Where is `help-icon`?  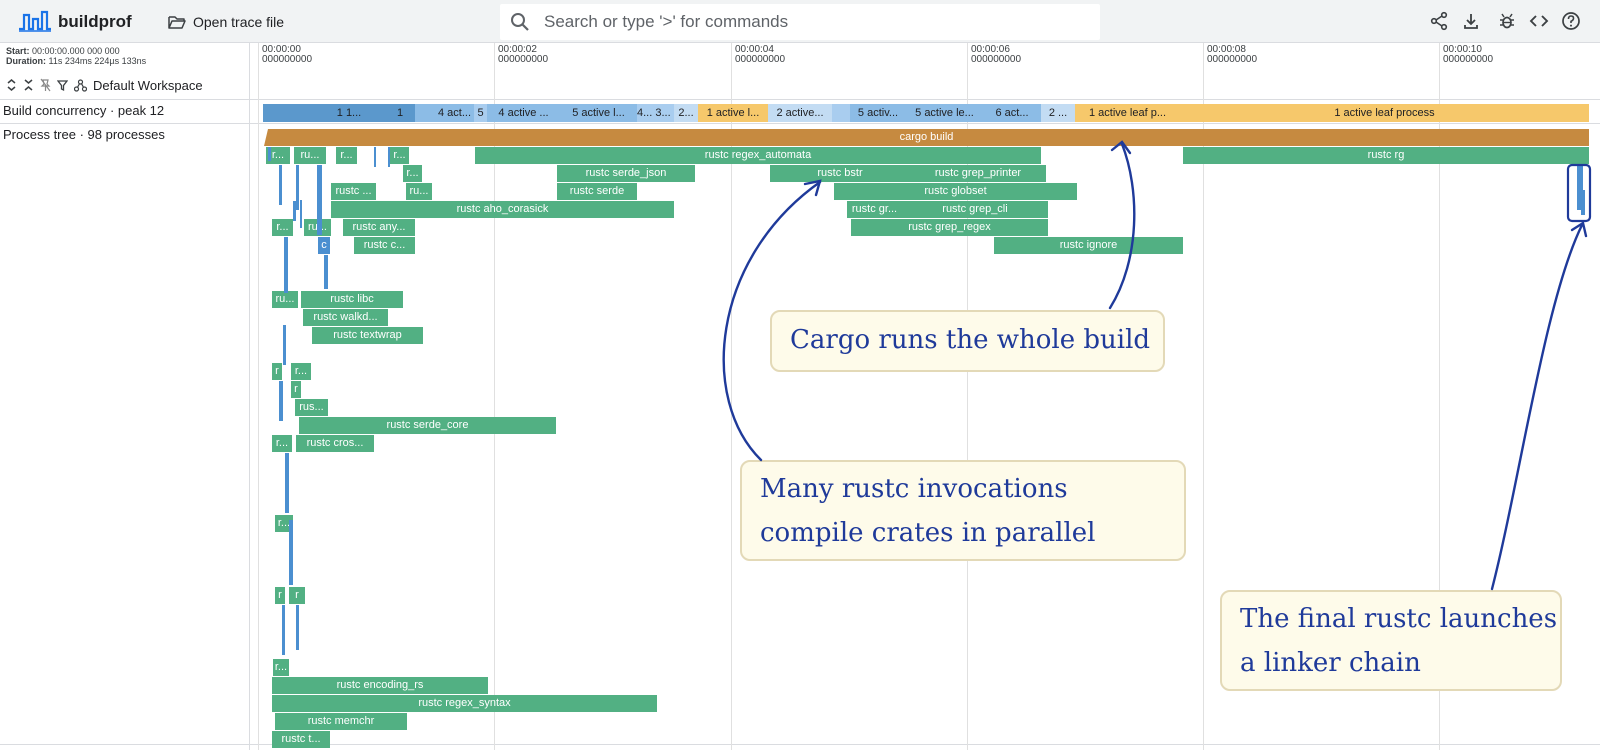
help-icon is located at coordinates (1571, 21).